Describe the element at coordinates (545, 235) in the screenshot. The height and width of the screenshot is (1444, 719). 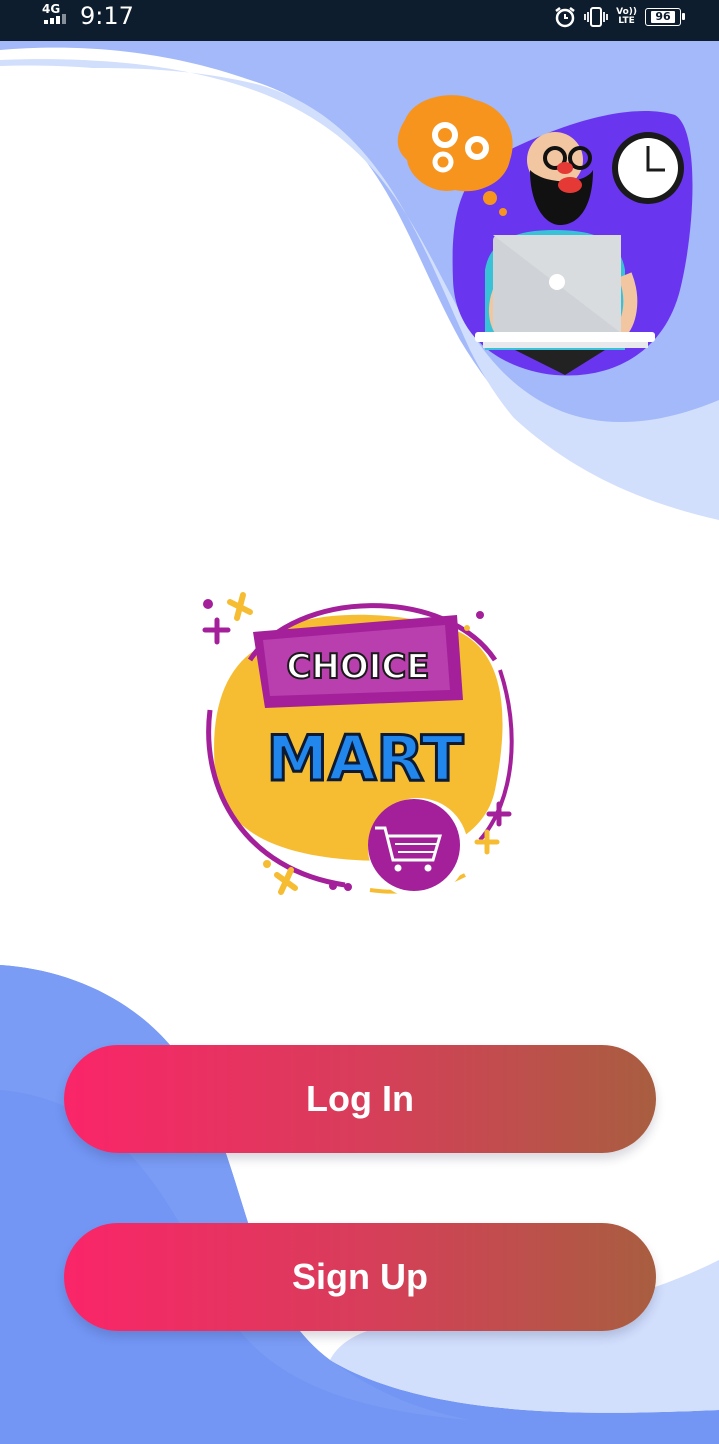
I see `hero-illustration` at that location.